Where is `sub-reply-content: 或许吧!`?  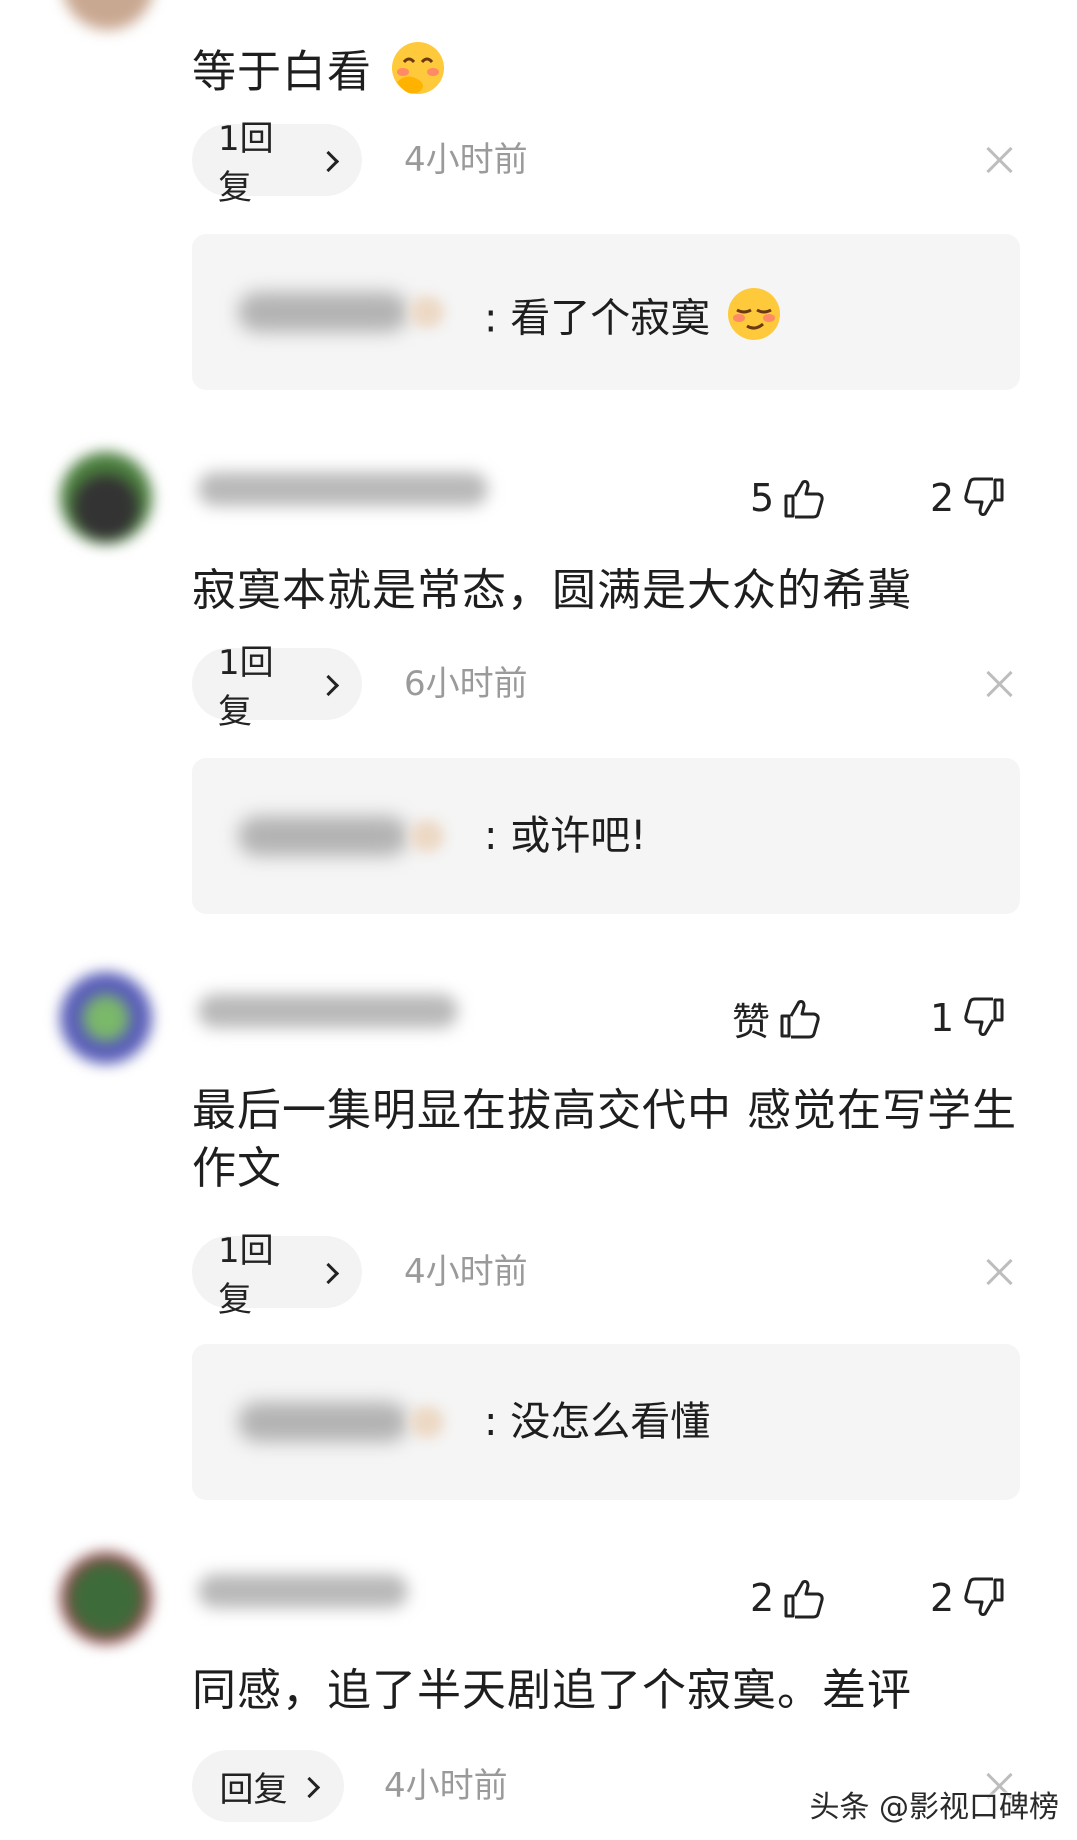
sub-reply-content: 或许吧! is located at coordinates (578, 836).